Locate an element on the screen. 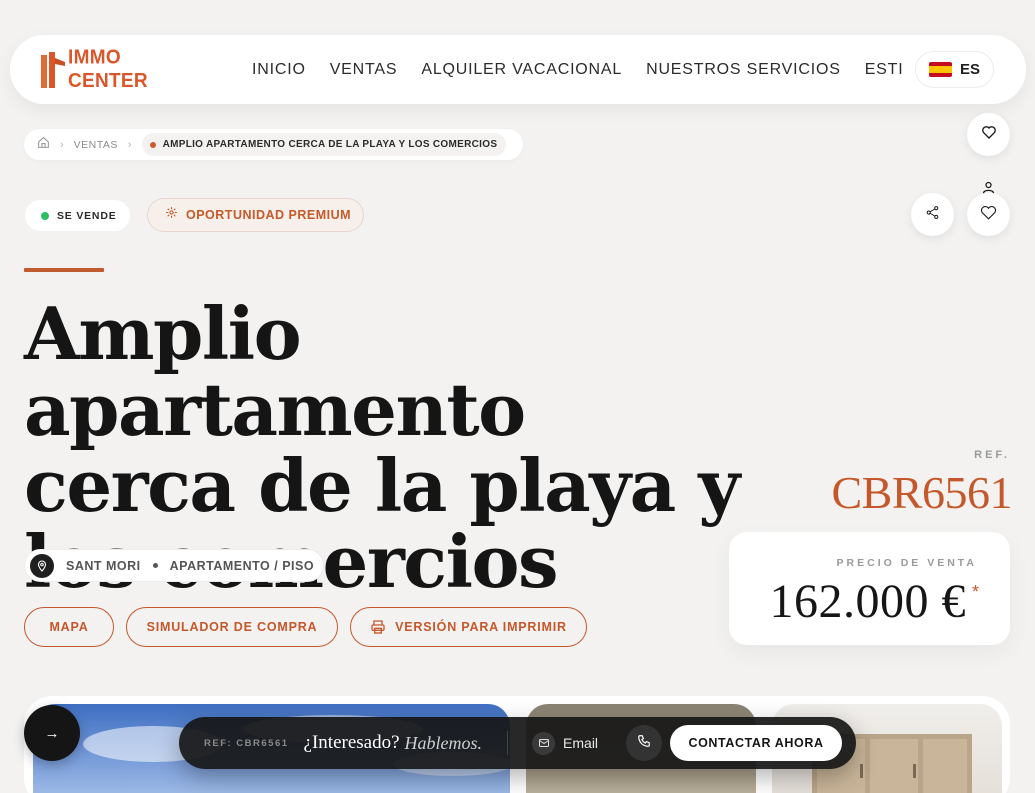  contact-divider is located at coordinates (508, 743).